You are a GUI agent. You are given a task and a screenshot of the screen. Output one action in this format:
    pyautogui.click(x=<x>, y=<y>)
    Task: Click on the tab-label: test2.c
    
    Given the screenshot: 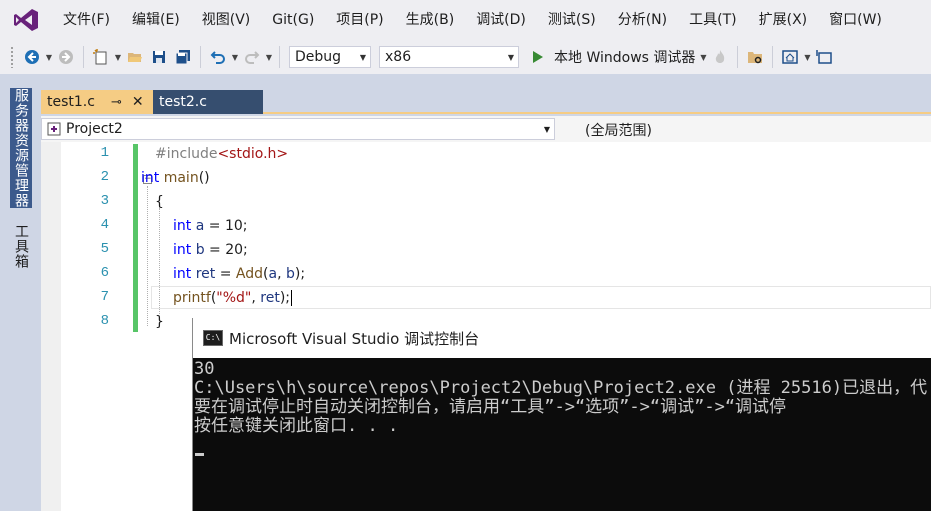 What is the action you would take?
    pyautogui.click(x=183, y=102)
    